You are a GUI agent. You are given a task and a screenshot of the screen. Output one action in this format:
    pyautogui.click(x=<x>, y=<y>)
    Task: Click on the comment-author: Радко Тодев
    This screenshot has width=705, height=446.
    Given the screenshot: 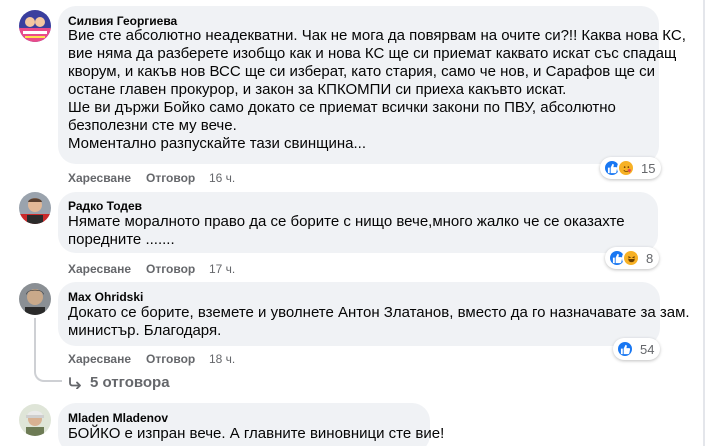 What is the action you would take?
    pyautogui.click(x=105, y=206)
    